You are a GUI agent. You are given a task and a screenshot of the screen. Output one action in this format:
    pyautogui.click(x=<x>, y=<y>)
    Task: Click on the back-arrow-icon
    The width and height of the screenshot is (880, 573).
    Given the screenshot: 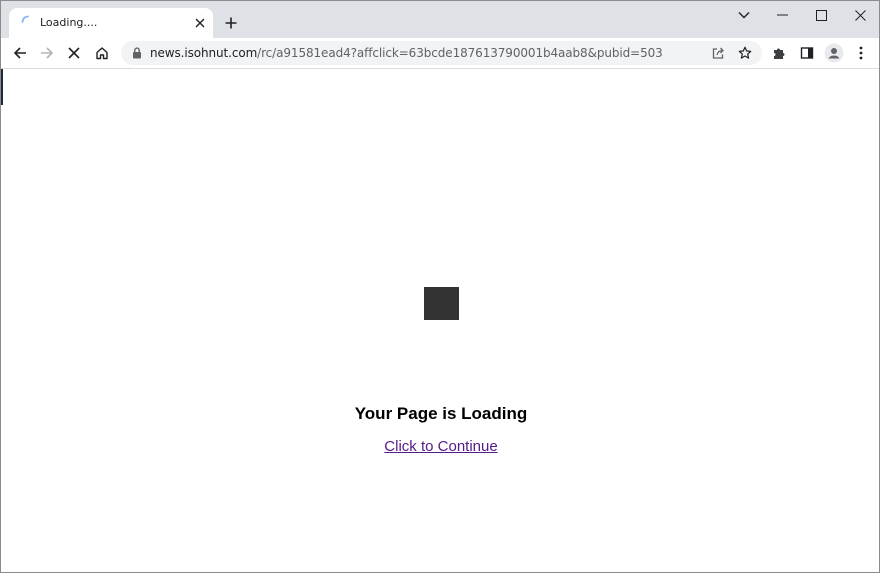 What is the action you would take?
    pyautogui.click(x=20, y=53)
    